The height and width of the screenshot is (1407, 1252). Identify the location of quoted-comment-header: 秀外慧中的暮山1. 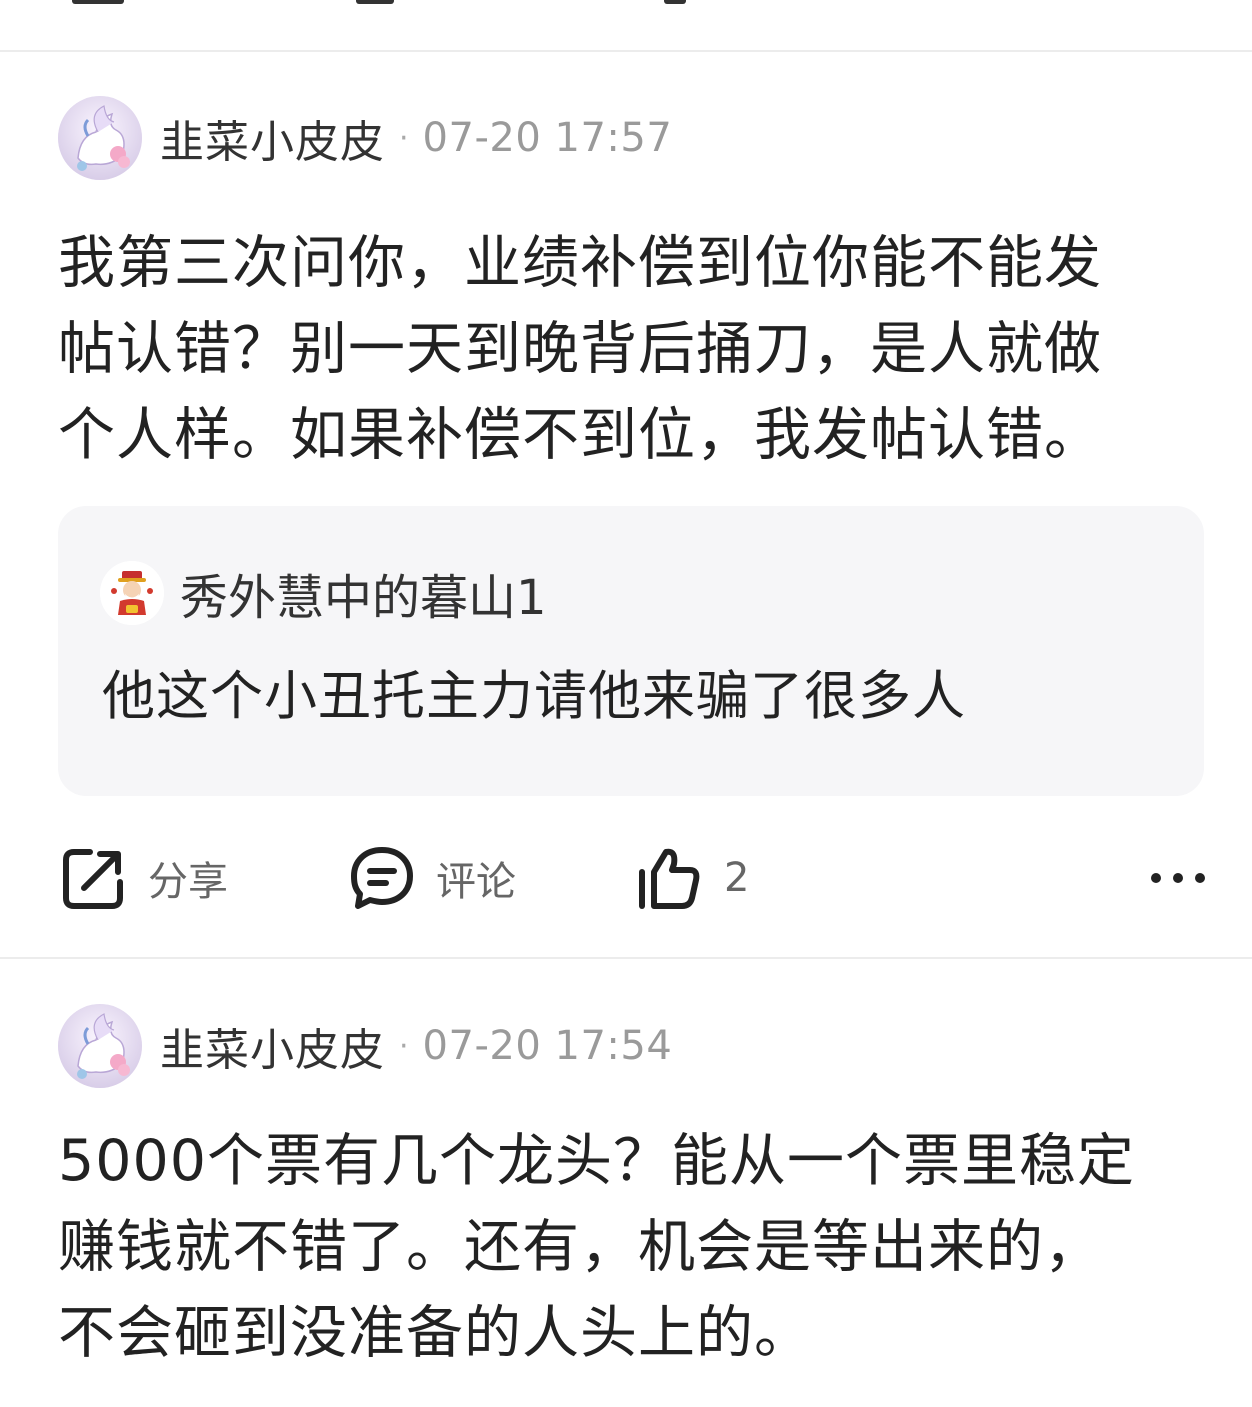
(323, 593).